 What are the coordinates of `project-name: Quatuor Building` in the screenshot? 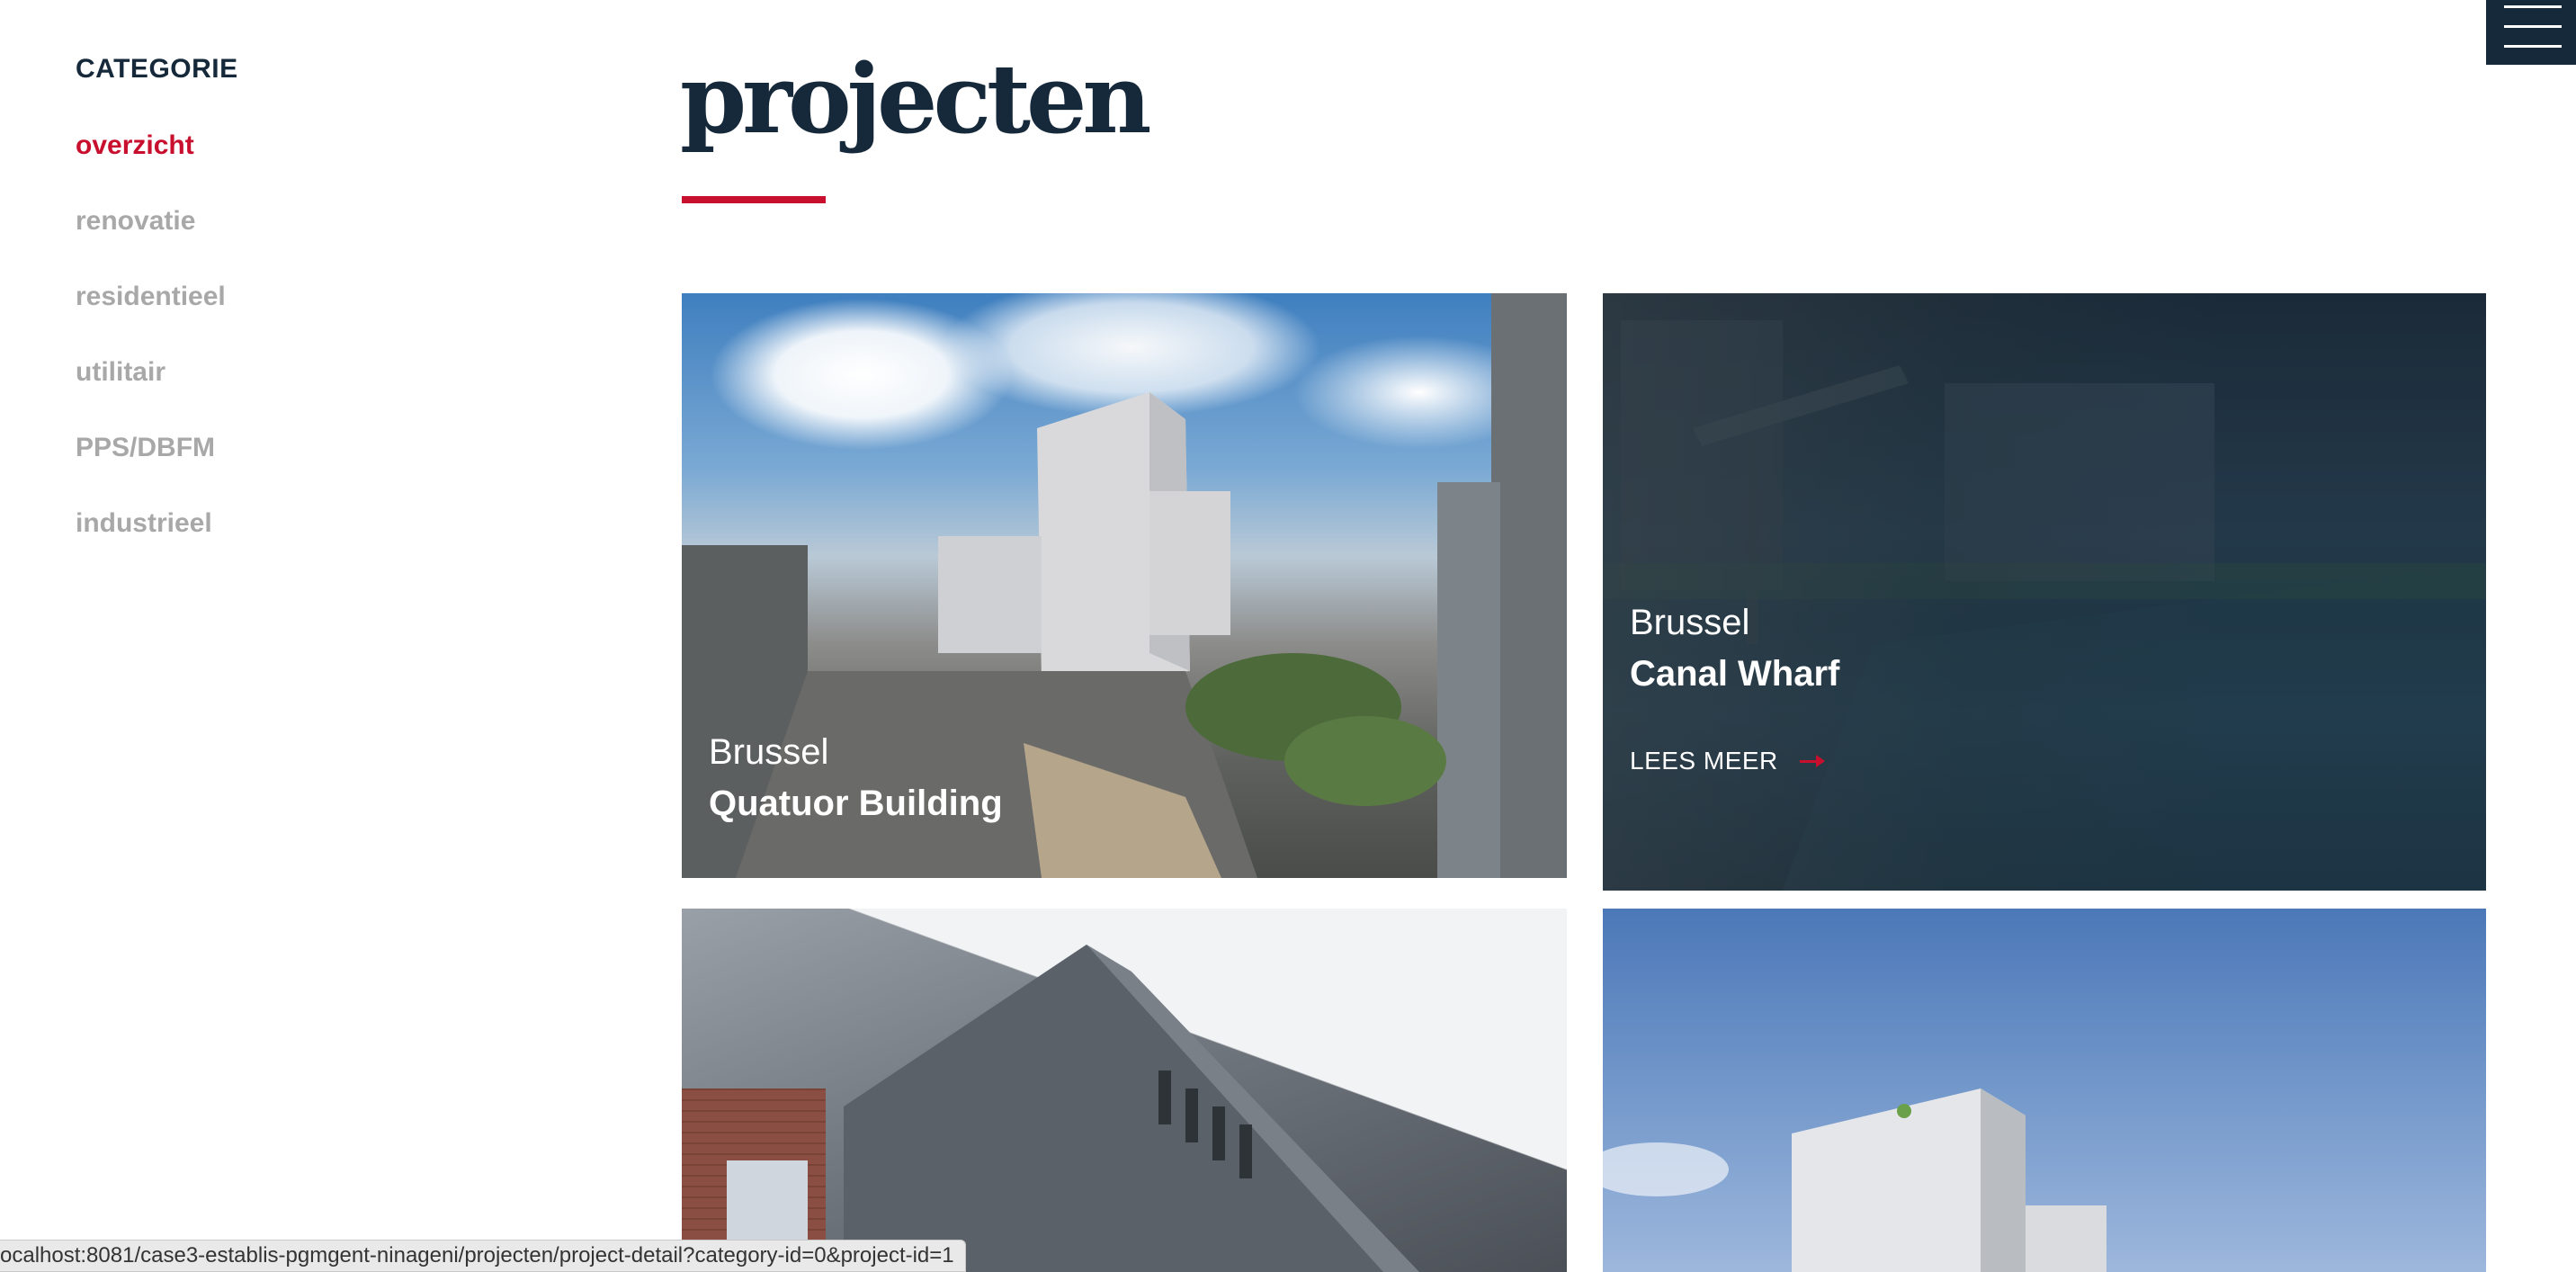 It's located at (856, 803).